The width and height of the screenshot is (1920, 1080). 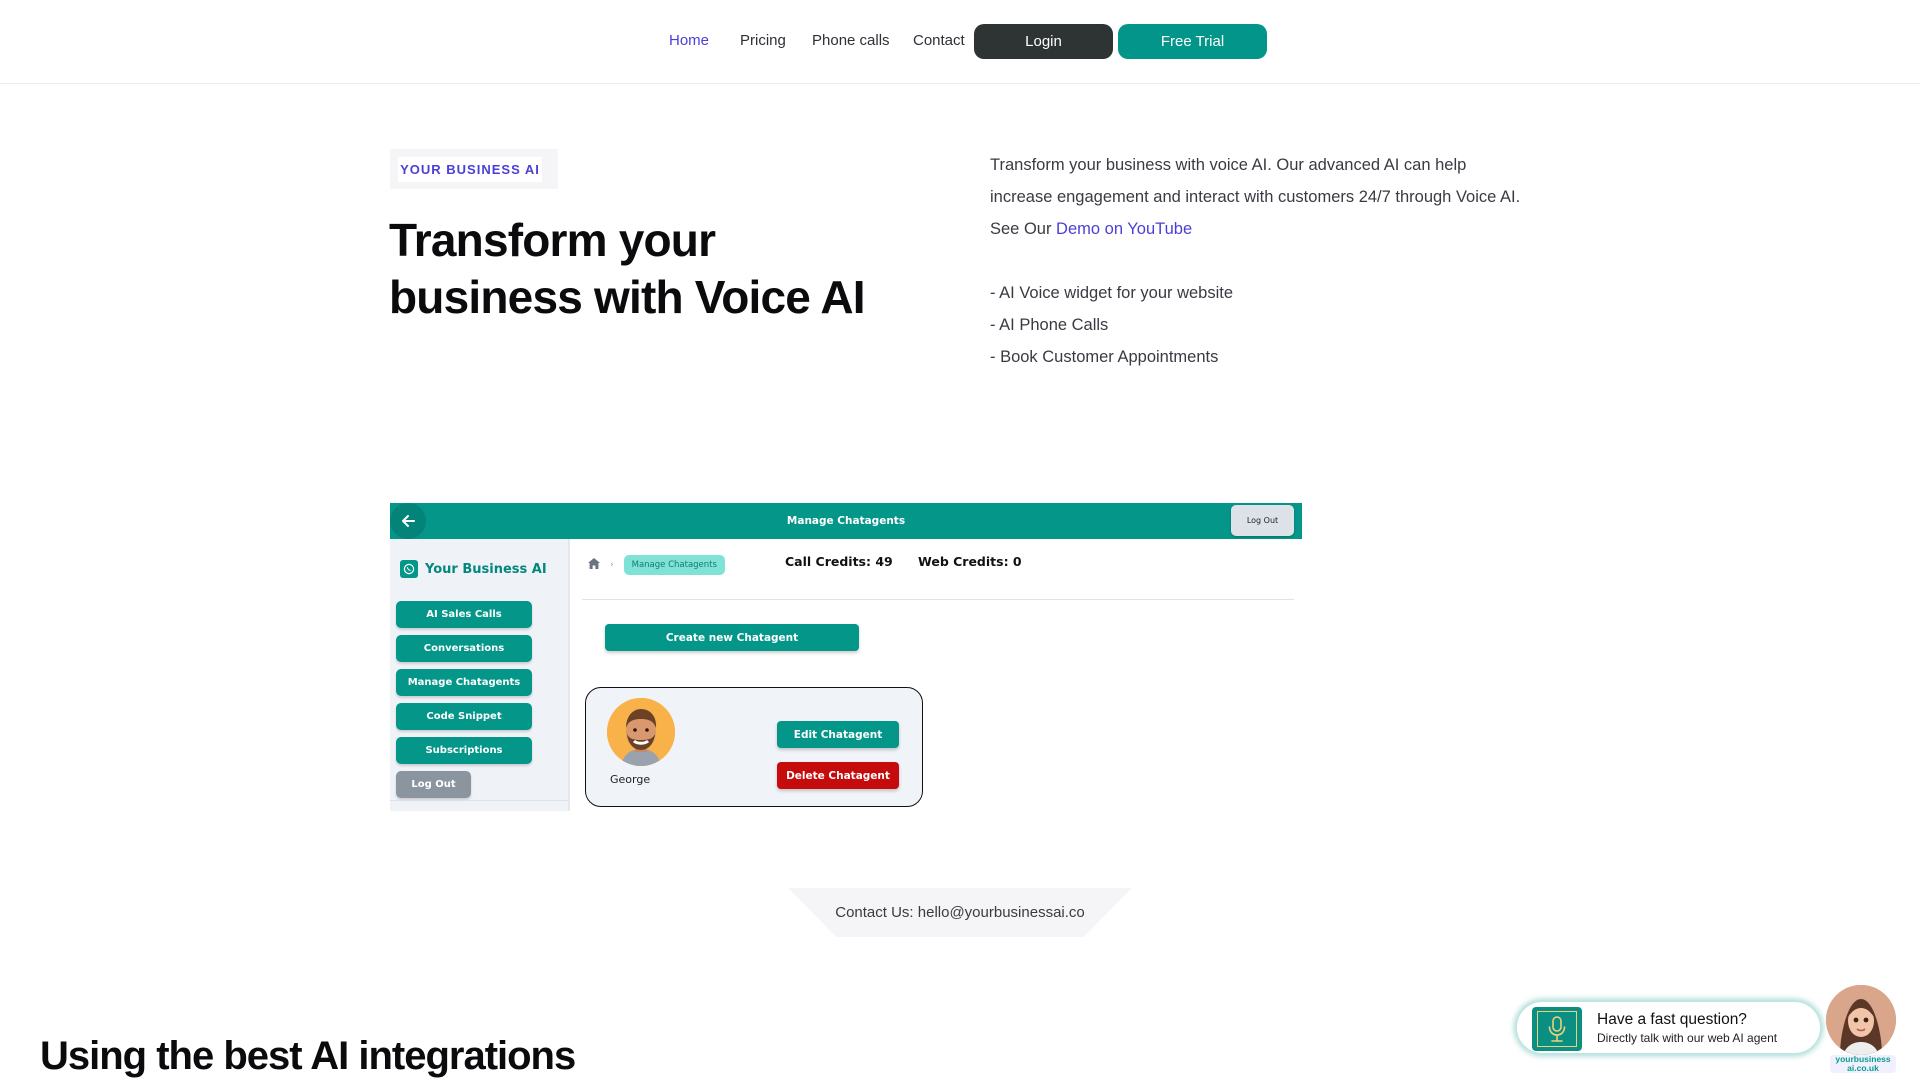 What do you see at coordinates (1861, 1020) in the screenshot?
I see `ai-agent-avatar` at bounding box center [1861, 1020].